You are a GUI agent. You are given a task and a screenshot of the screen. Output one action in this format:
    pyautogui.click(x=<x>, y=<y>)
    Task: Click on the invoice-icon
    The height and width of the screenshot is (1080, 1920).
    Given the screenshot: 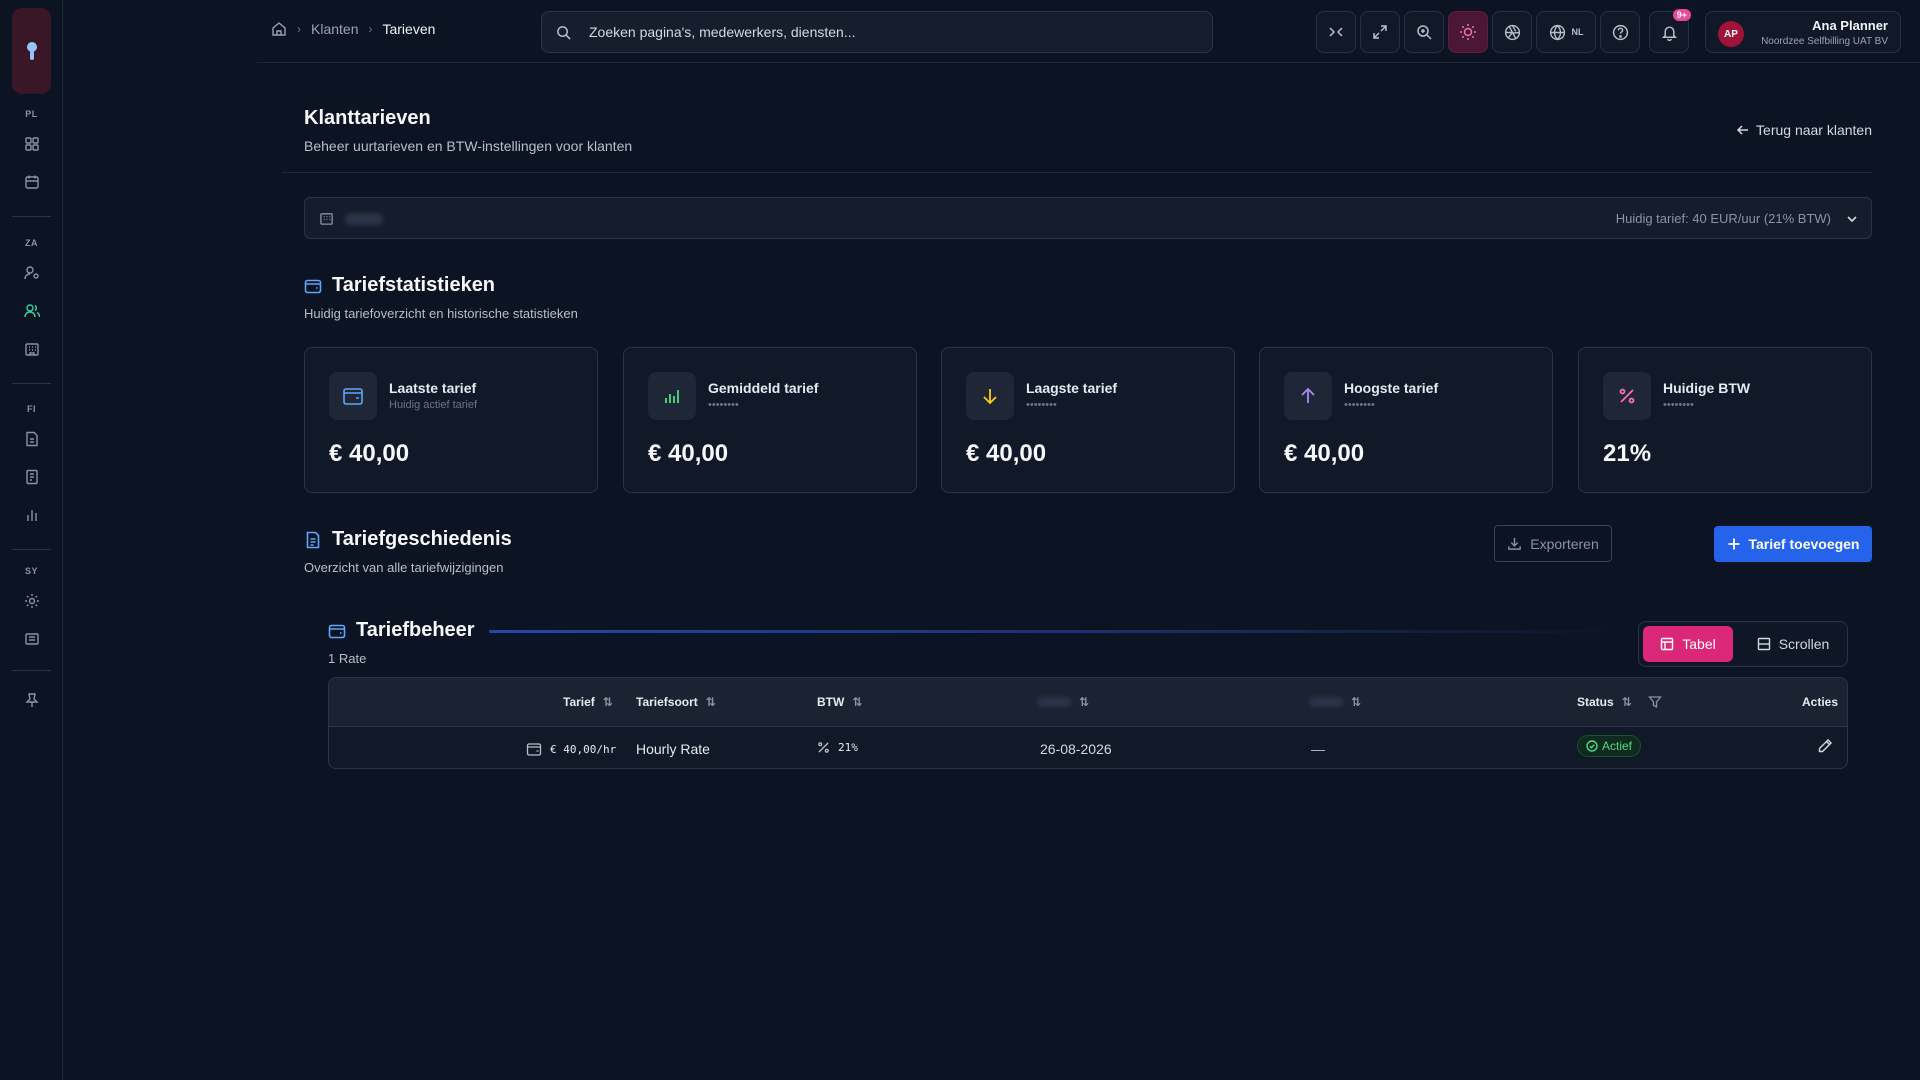 What is the action you would take?
    pyautogui.click(x=32, y=439)
    